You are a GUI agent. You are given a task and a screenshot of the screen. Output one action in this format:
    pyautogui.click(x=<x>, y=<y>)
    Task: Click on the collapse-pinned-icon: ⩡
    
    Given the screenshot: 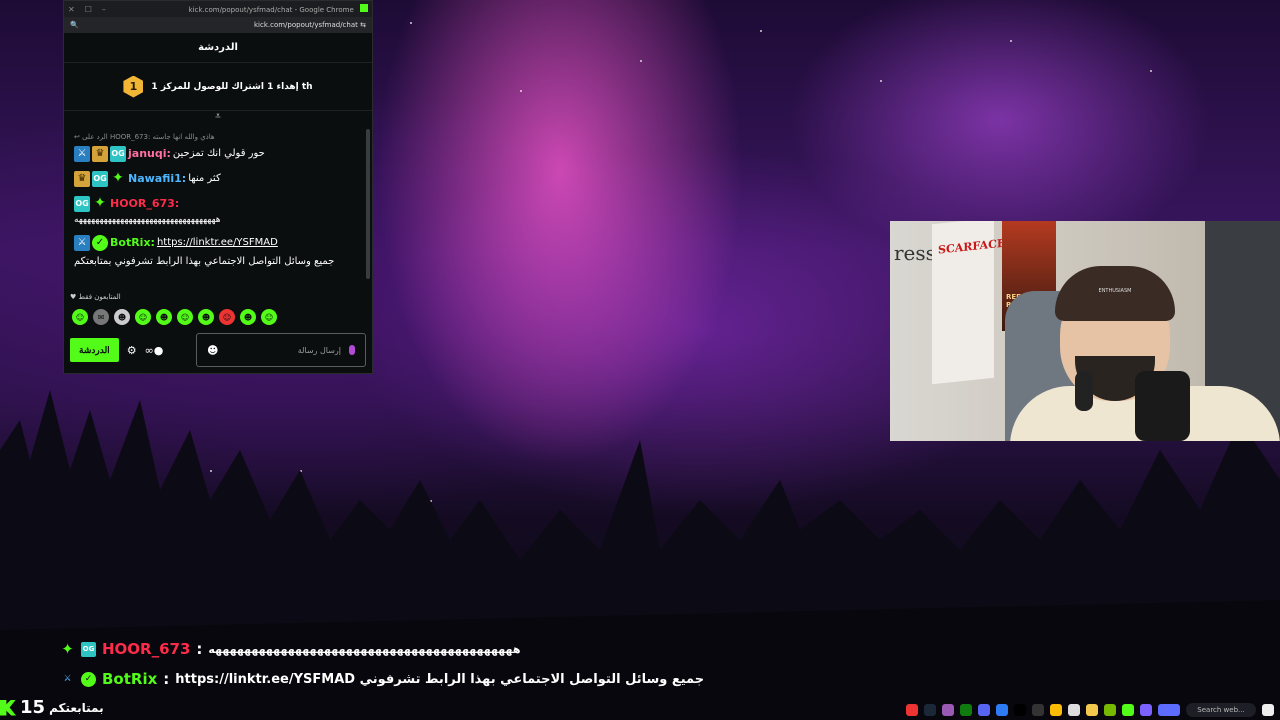 What is the action you would take?
    pyautogui.click(x=218, y=117)
    